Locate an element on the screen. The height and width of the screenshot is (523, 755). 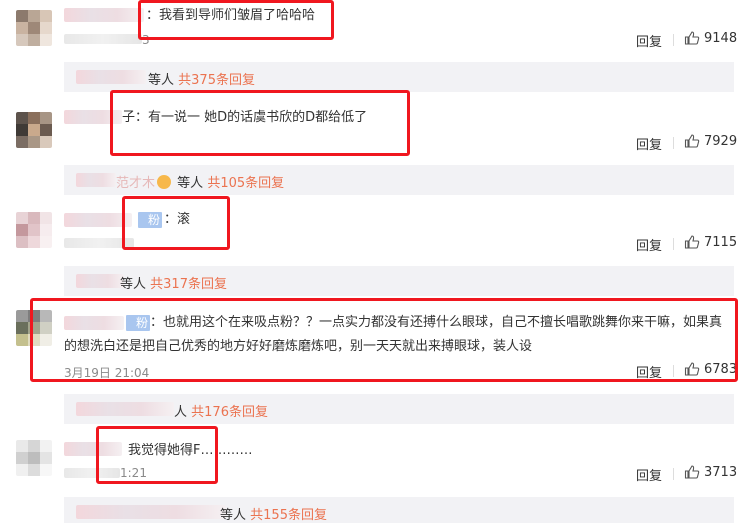
sub-replies-count: 共176条回复 is located at coordinates (229, 412).